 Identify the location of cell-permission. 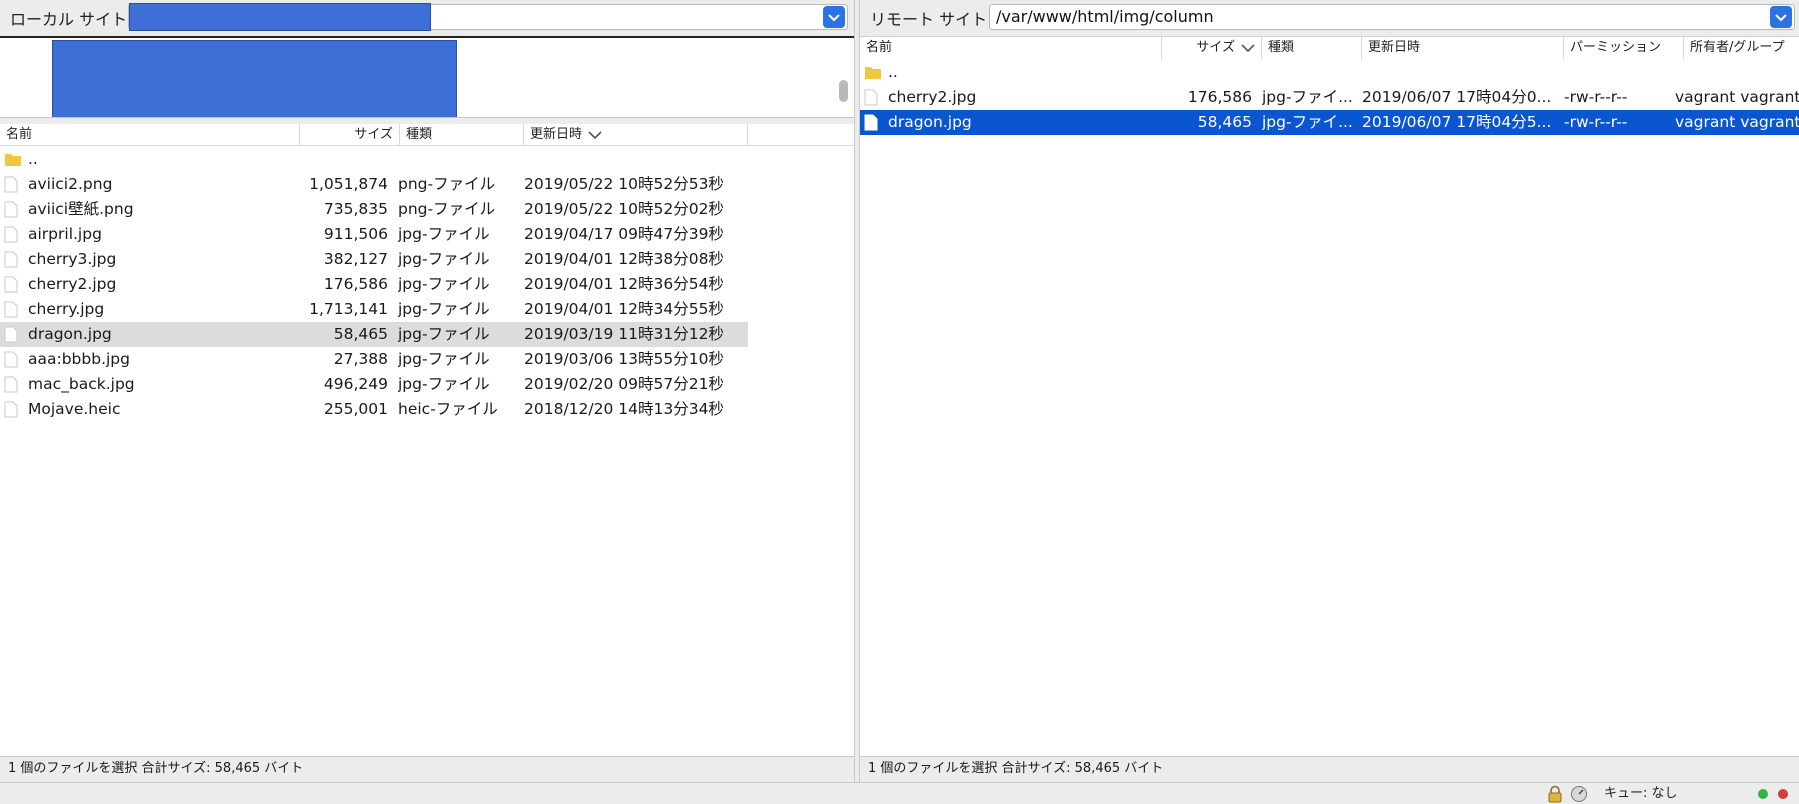
(1619, 72).